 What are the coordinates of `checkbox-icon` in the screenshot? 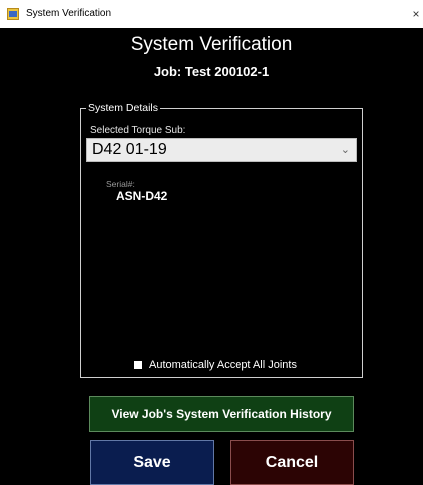 It's located at (138, 365).